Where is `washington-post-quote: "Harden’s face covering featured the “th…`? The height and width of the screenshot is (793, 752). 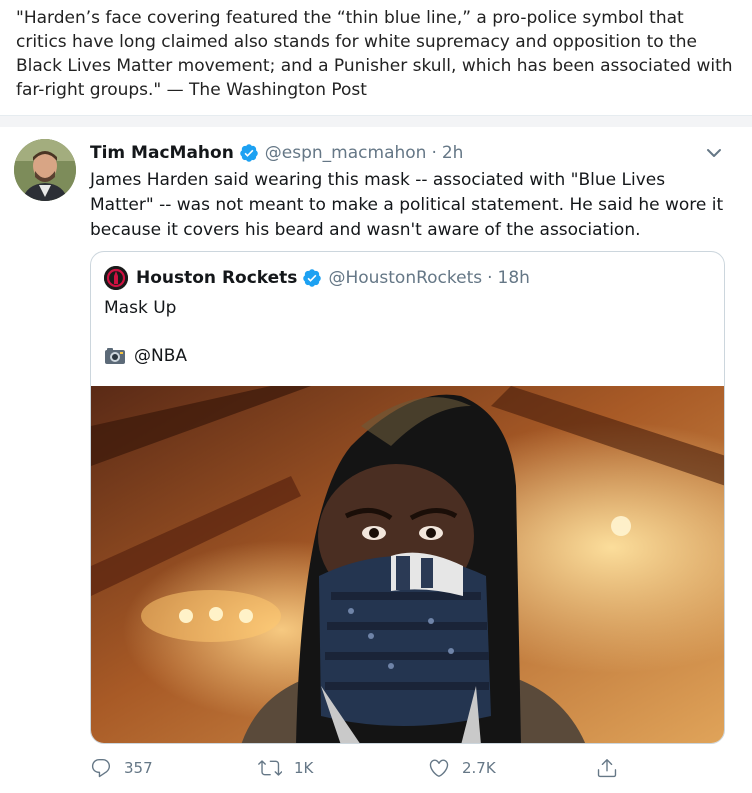
washington-post-quote: "Harden’s face covering featured the “th… is located at coordinates (374, 54).